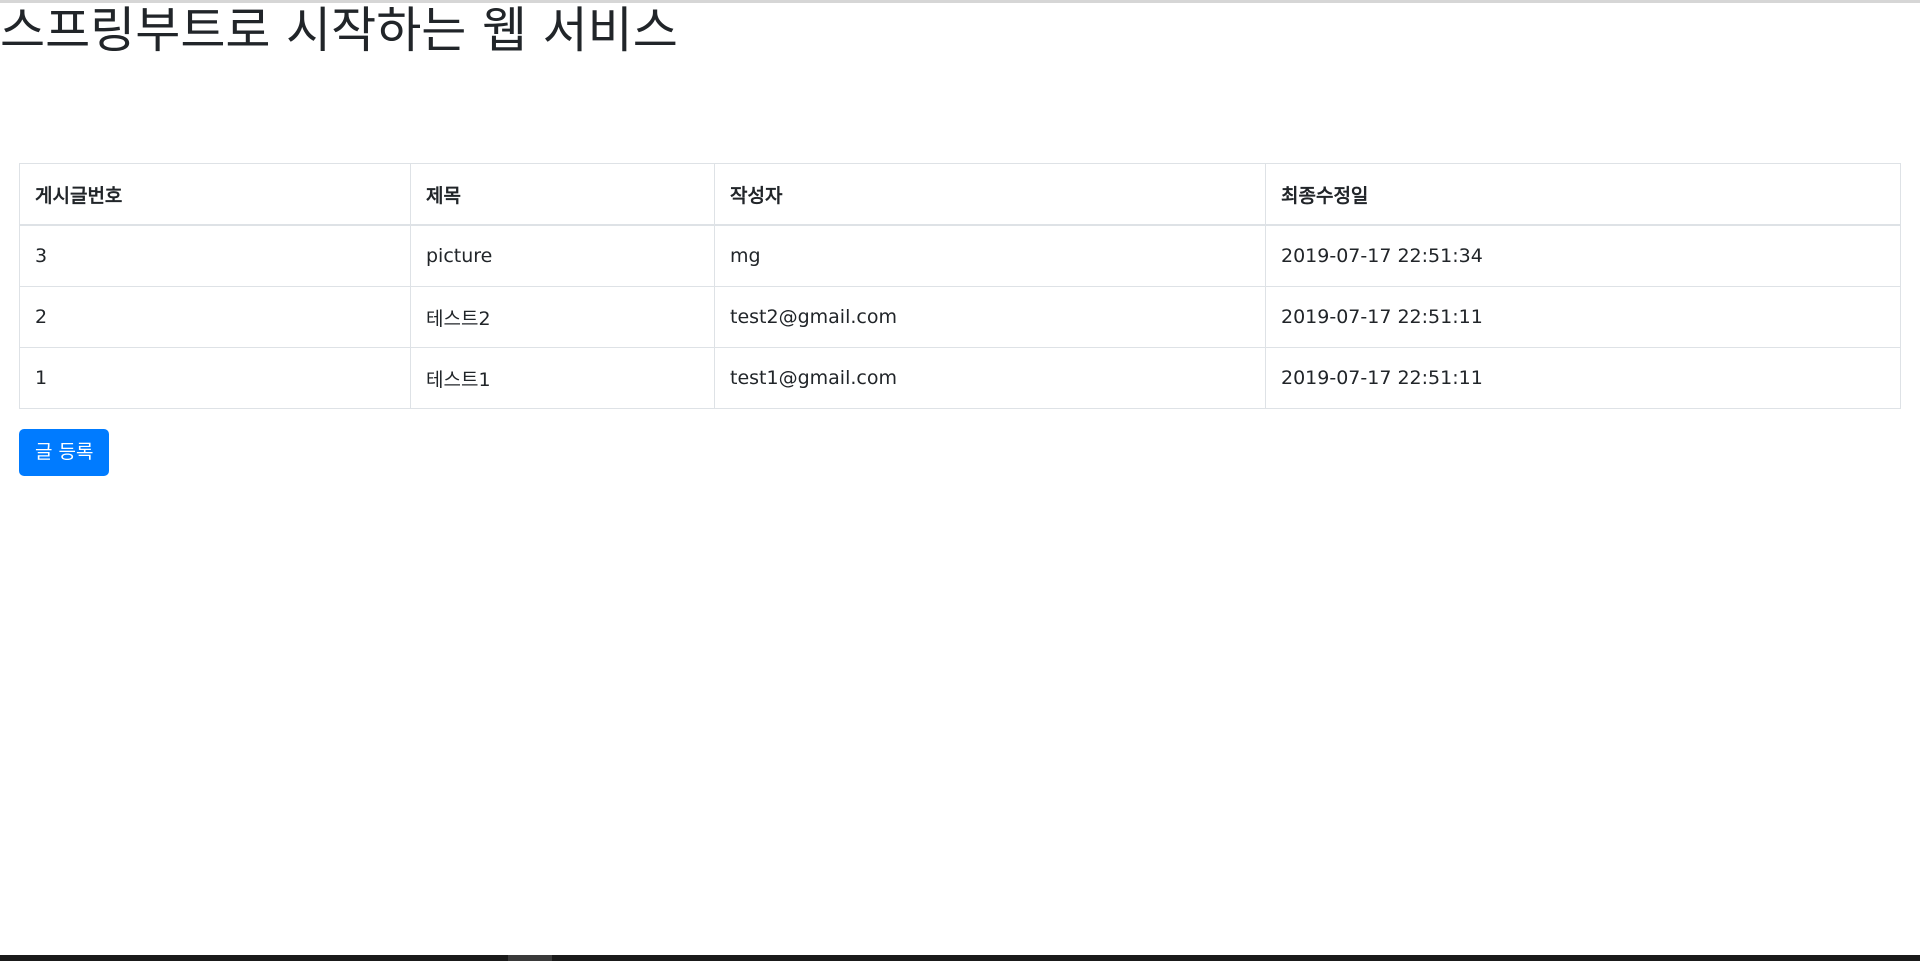 The image size is (1920, 961). What do you see at coordinates (1583, 255) in the screenshot?
I see `cell-modified: 2019-07-17 22:51:34` at bounding box center [1583, 255].